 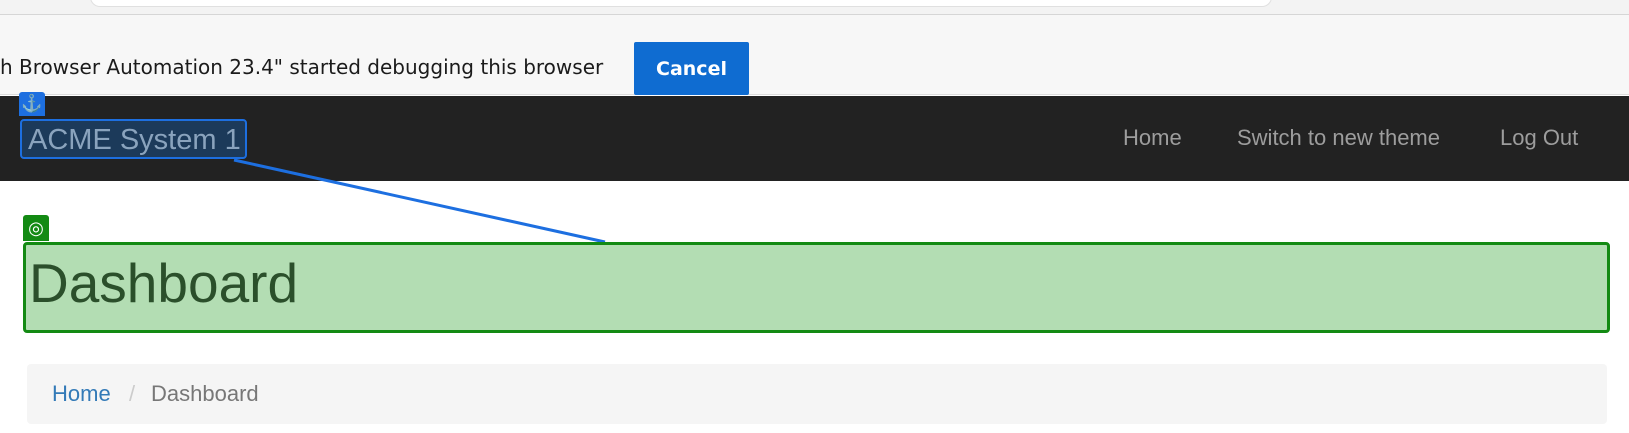 I want to click on nav-home-link: Home, so click(x=1152, y=138).